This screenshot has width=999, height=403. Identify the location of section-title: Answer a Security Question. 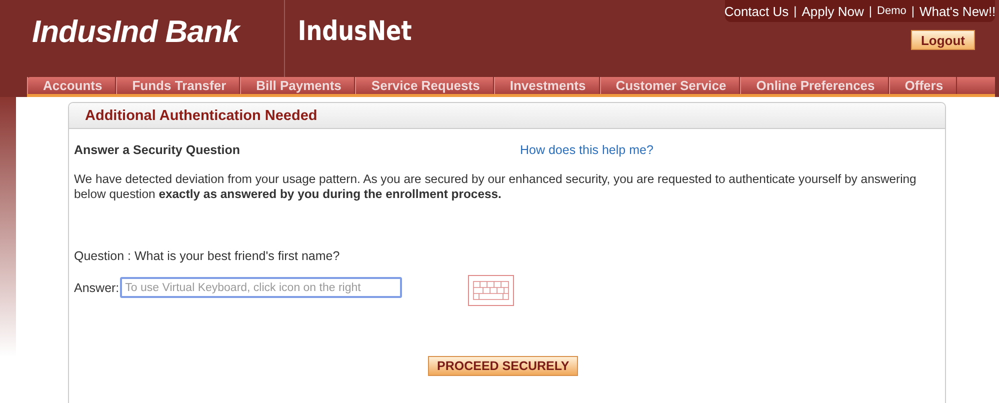
(158, 150).